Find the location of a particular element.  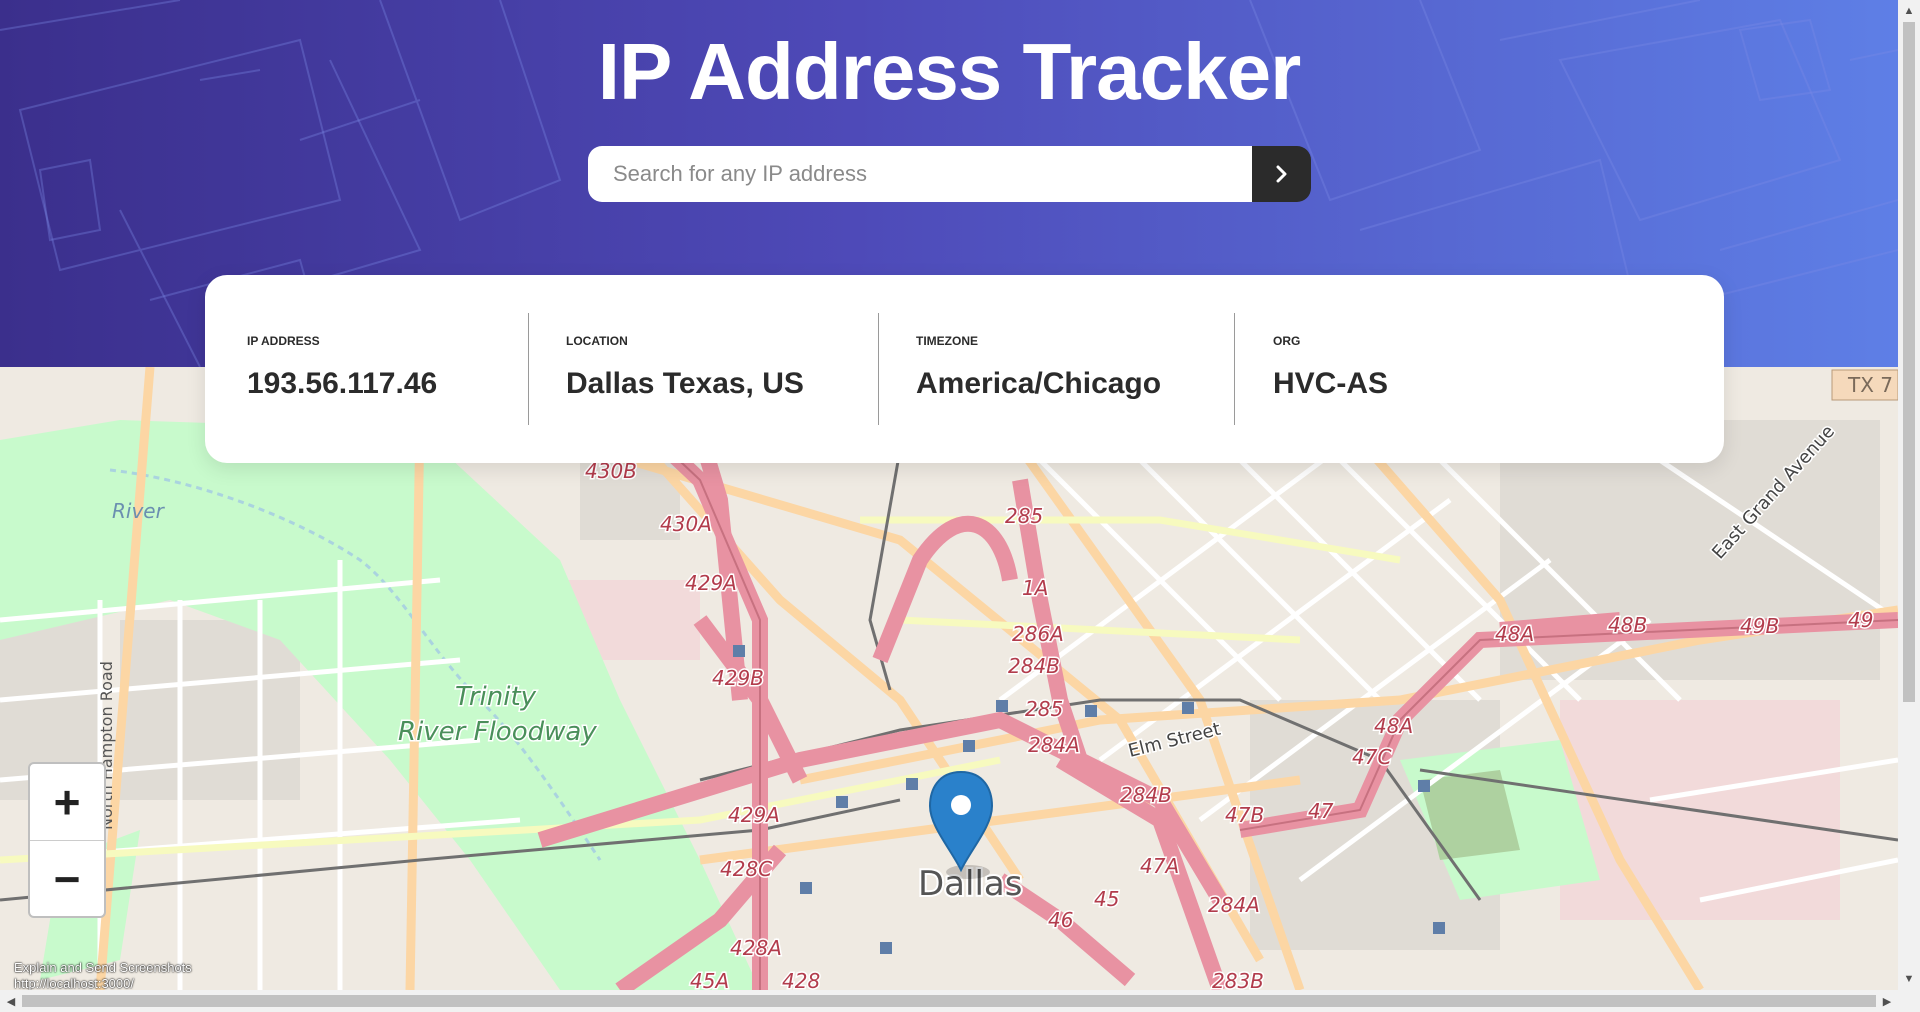

exit-label: 286A is located at coordinates (1038, 634).